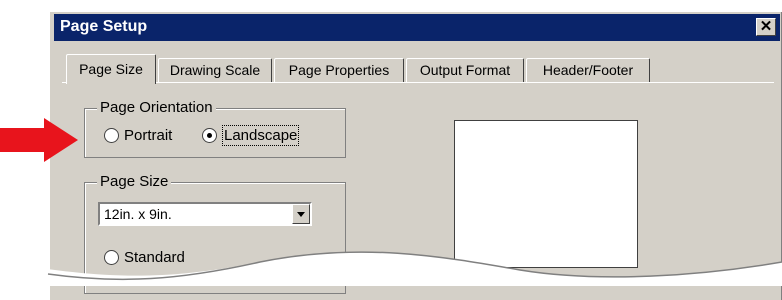 This screenshot has width=782, height=300. Describe the element at coordinates (391, 268) in the screenshot. I see `torn-edge` at that location.